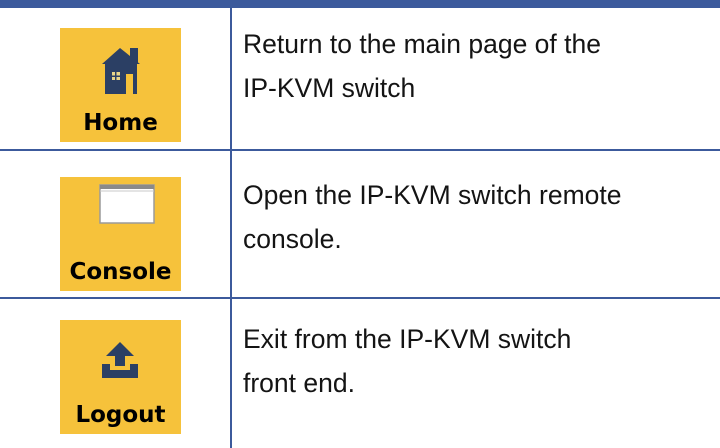 This screenshot has height=448, width=720. I want to click on console-button: Console, so click(120, 234).